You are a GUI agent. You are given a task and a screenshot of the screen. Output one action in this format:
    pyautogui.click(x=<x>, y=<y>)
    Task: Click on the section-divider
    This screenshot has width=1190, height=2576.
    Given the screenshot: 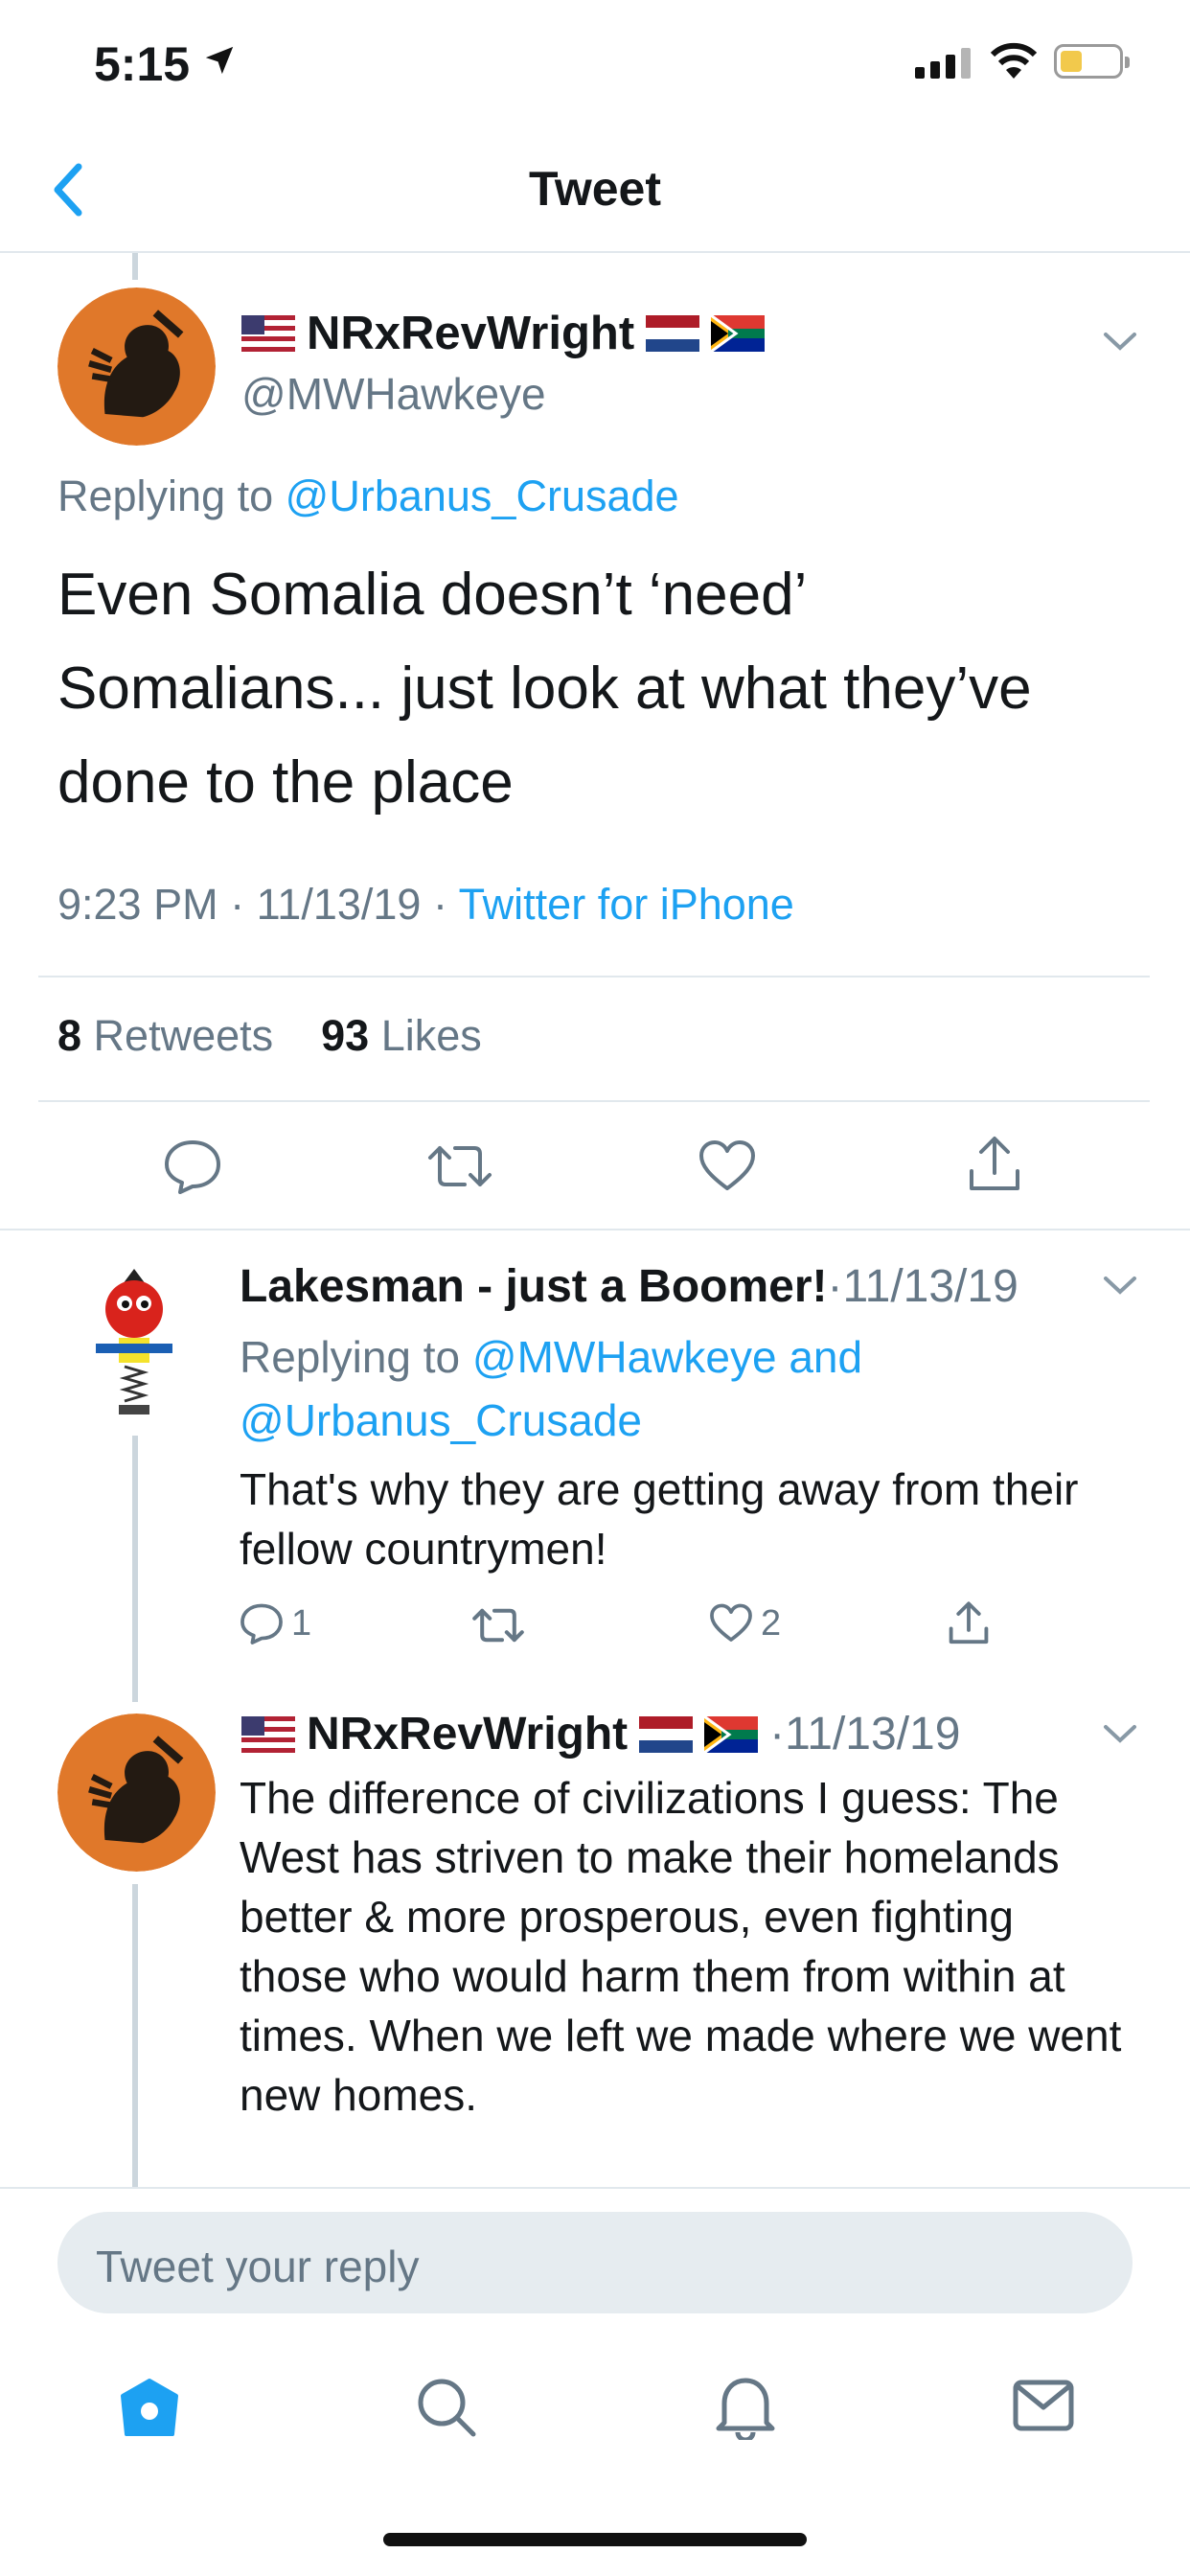 What is the action you would take?
    pyautogui.click(x=595, y=1229)
    